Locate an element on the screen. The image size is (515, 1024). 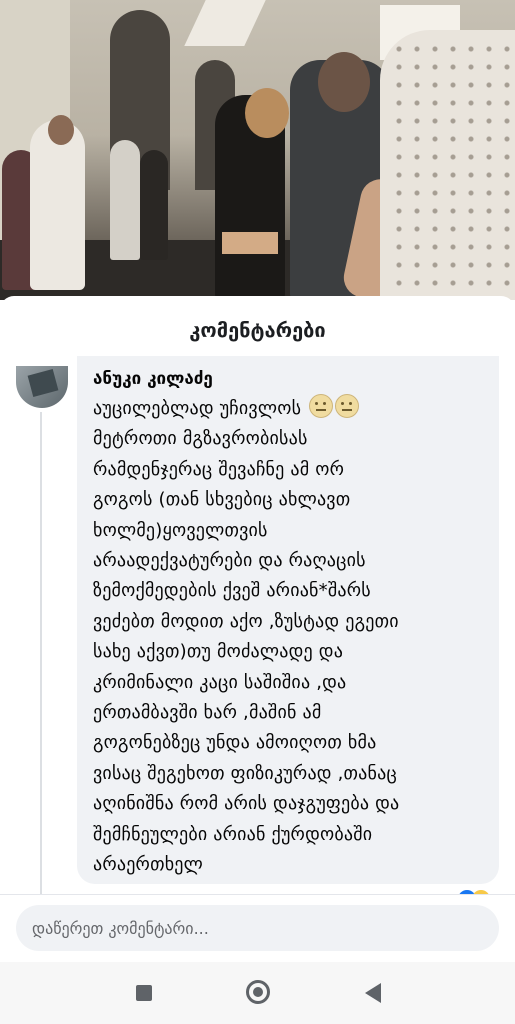
sheet-title: კომენტარები is located at coordinates (257, 330).